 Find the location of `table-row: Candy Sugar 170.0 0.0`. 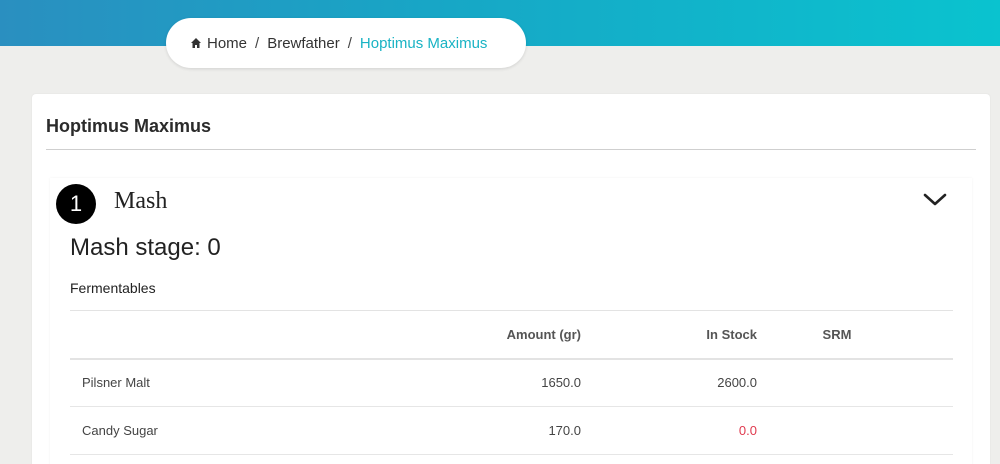

table-row: Candy Sugar 170.0 0.0 is located at coordinates (511, 430).